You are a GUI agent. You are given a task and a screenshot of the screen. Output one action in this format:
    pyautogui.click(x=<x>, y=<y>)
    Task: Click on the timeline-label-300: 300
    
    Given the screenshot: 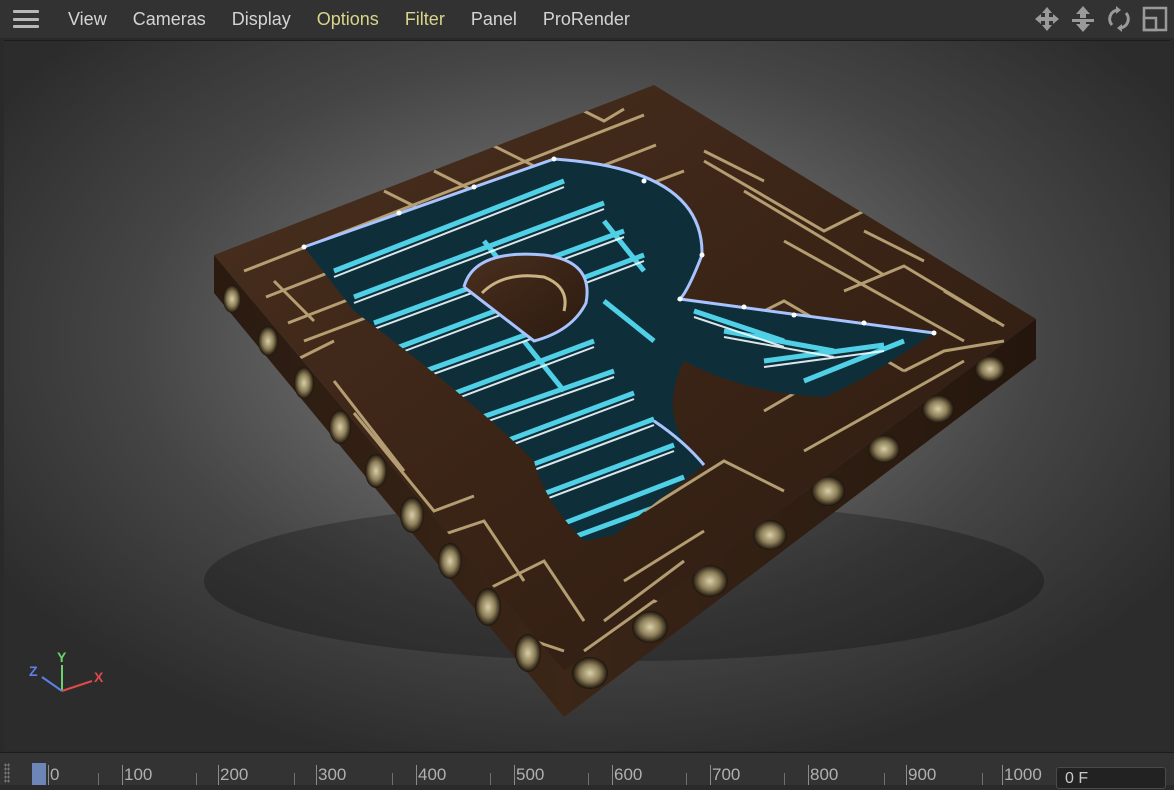 What is the action you would take?
    pyautogui.click(x=332, y=774)
    